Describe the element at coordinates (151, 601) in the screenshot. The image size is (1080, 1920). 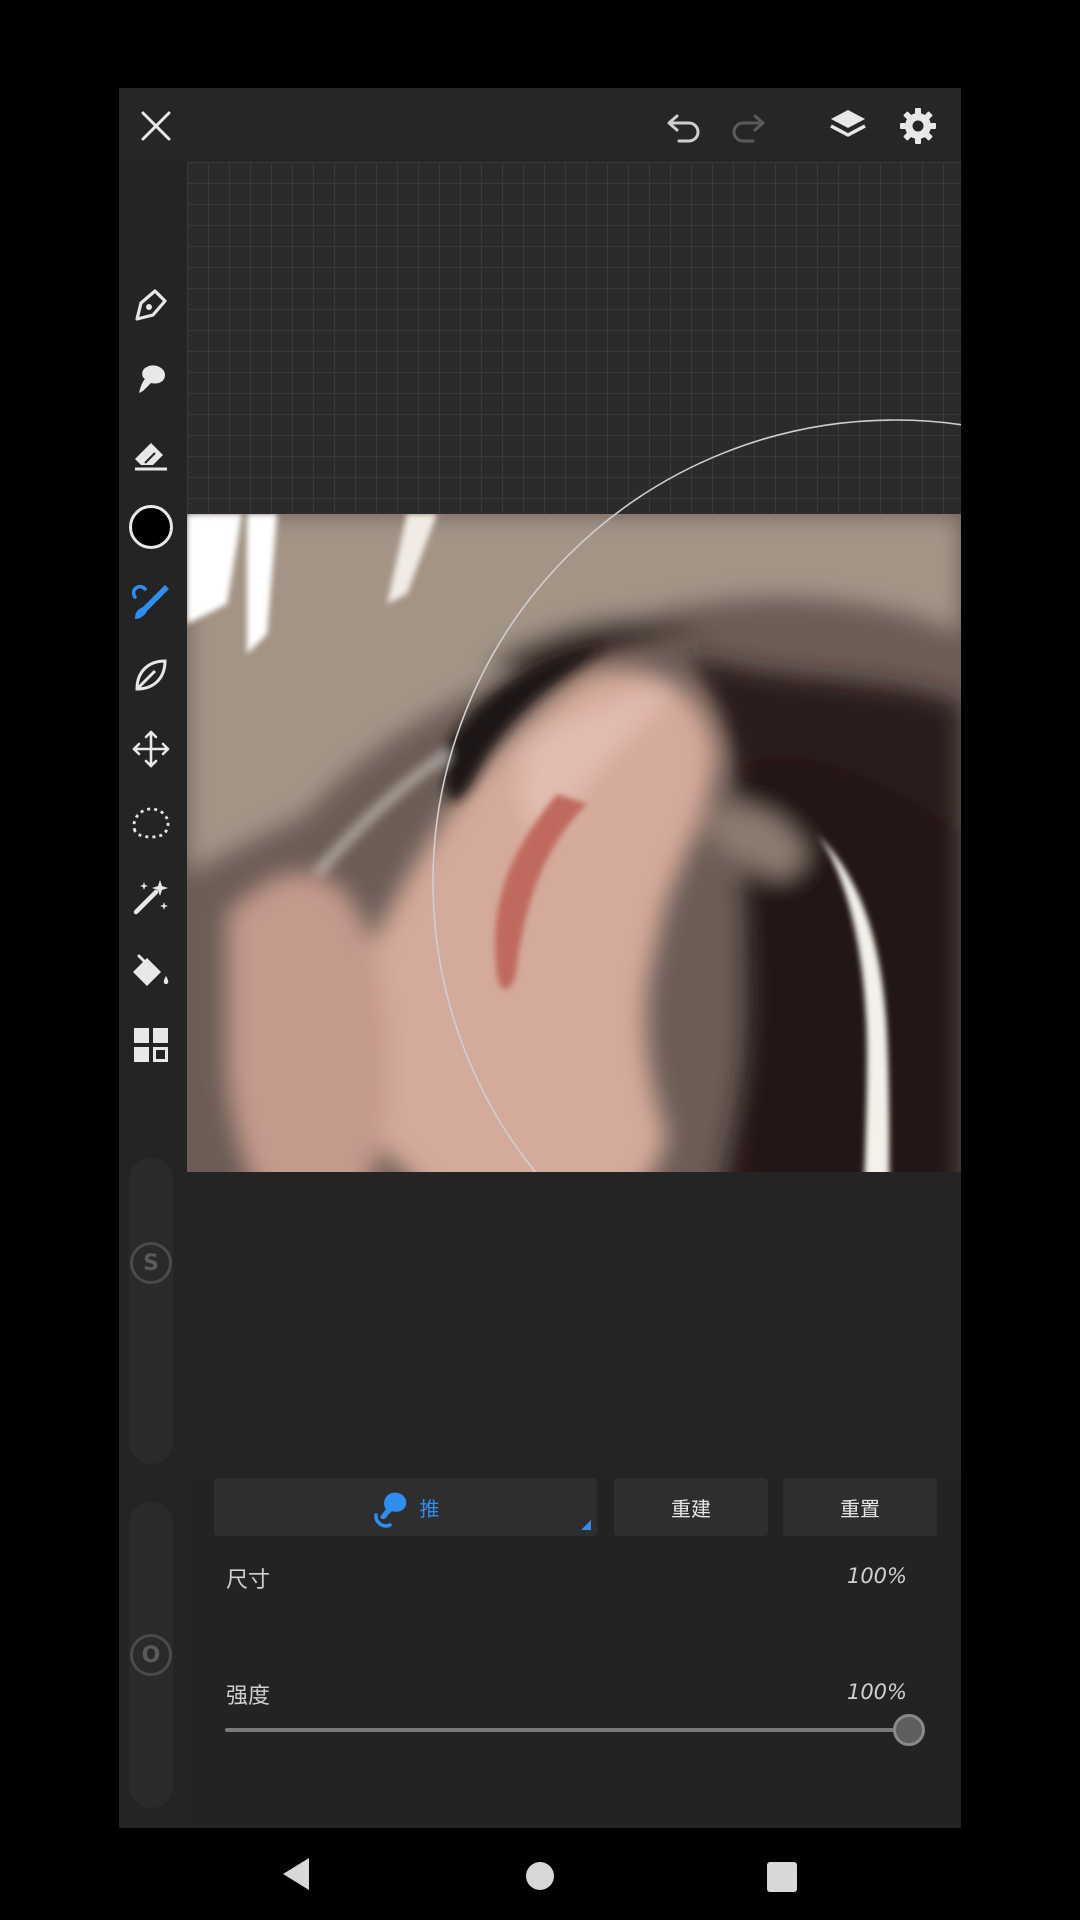
I see `liquify-brush-icon` at that location.